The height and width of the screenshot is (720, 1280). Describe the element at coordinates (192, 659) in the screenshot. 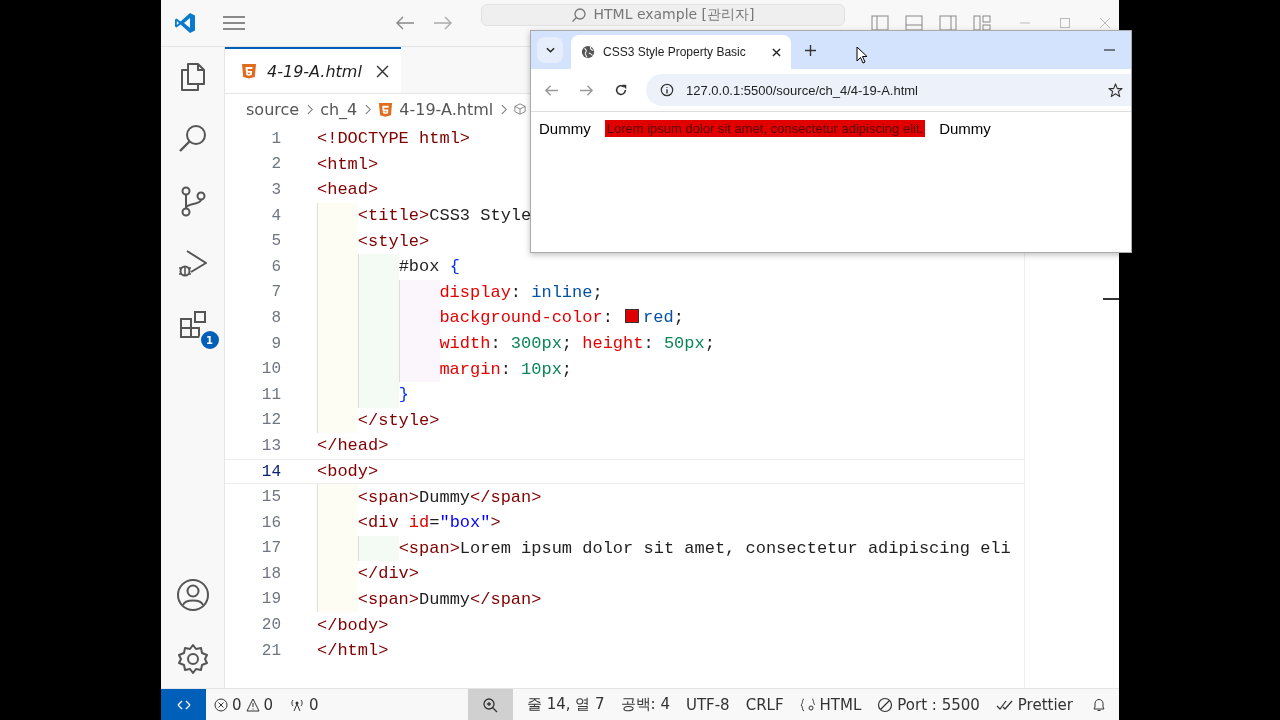

I see `settings-icon` at that location.